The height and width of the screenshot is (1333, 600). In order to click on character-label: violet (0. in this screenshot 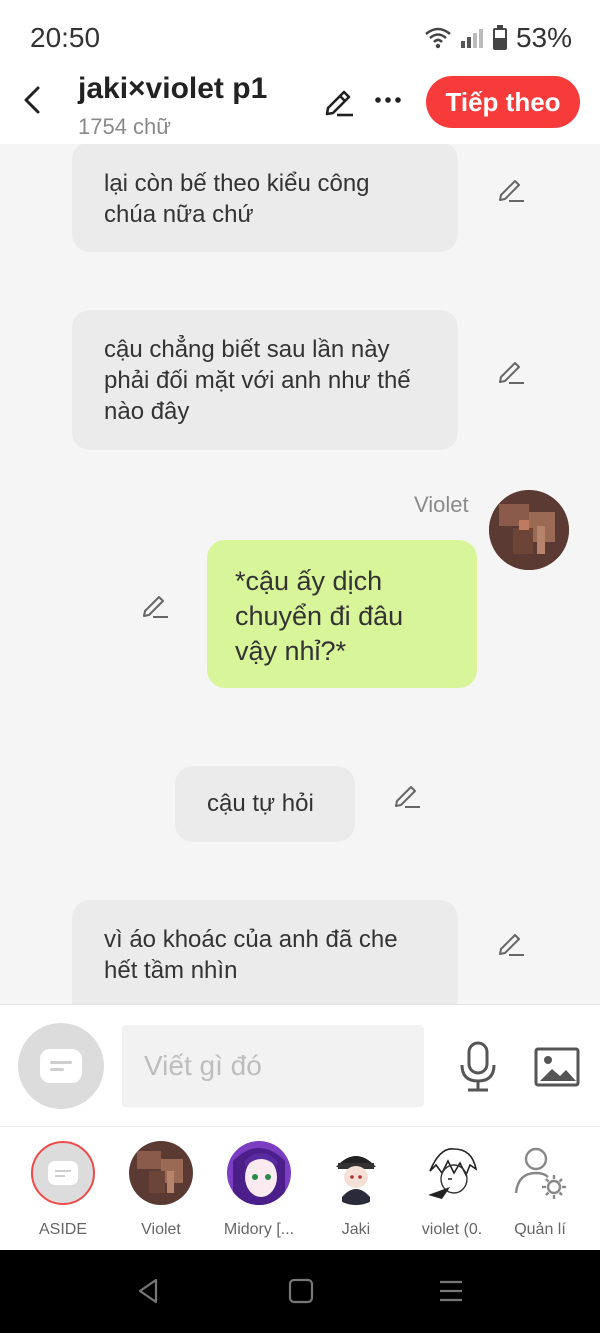, I will do `click(452, 1229)`.